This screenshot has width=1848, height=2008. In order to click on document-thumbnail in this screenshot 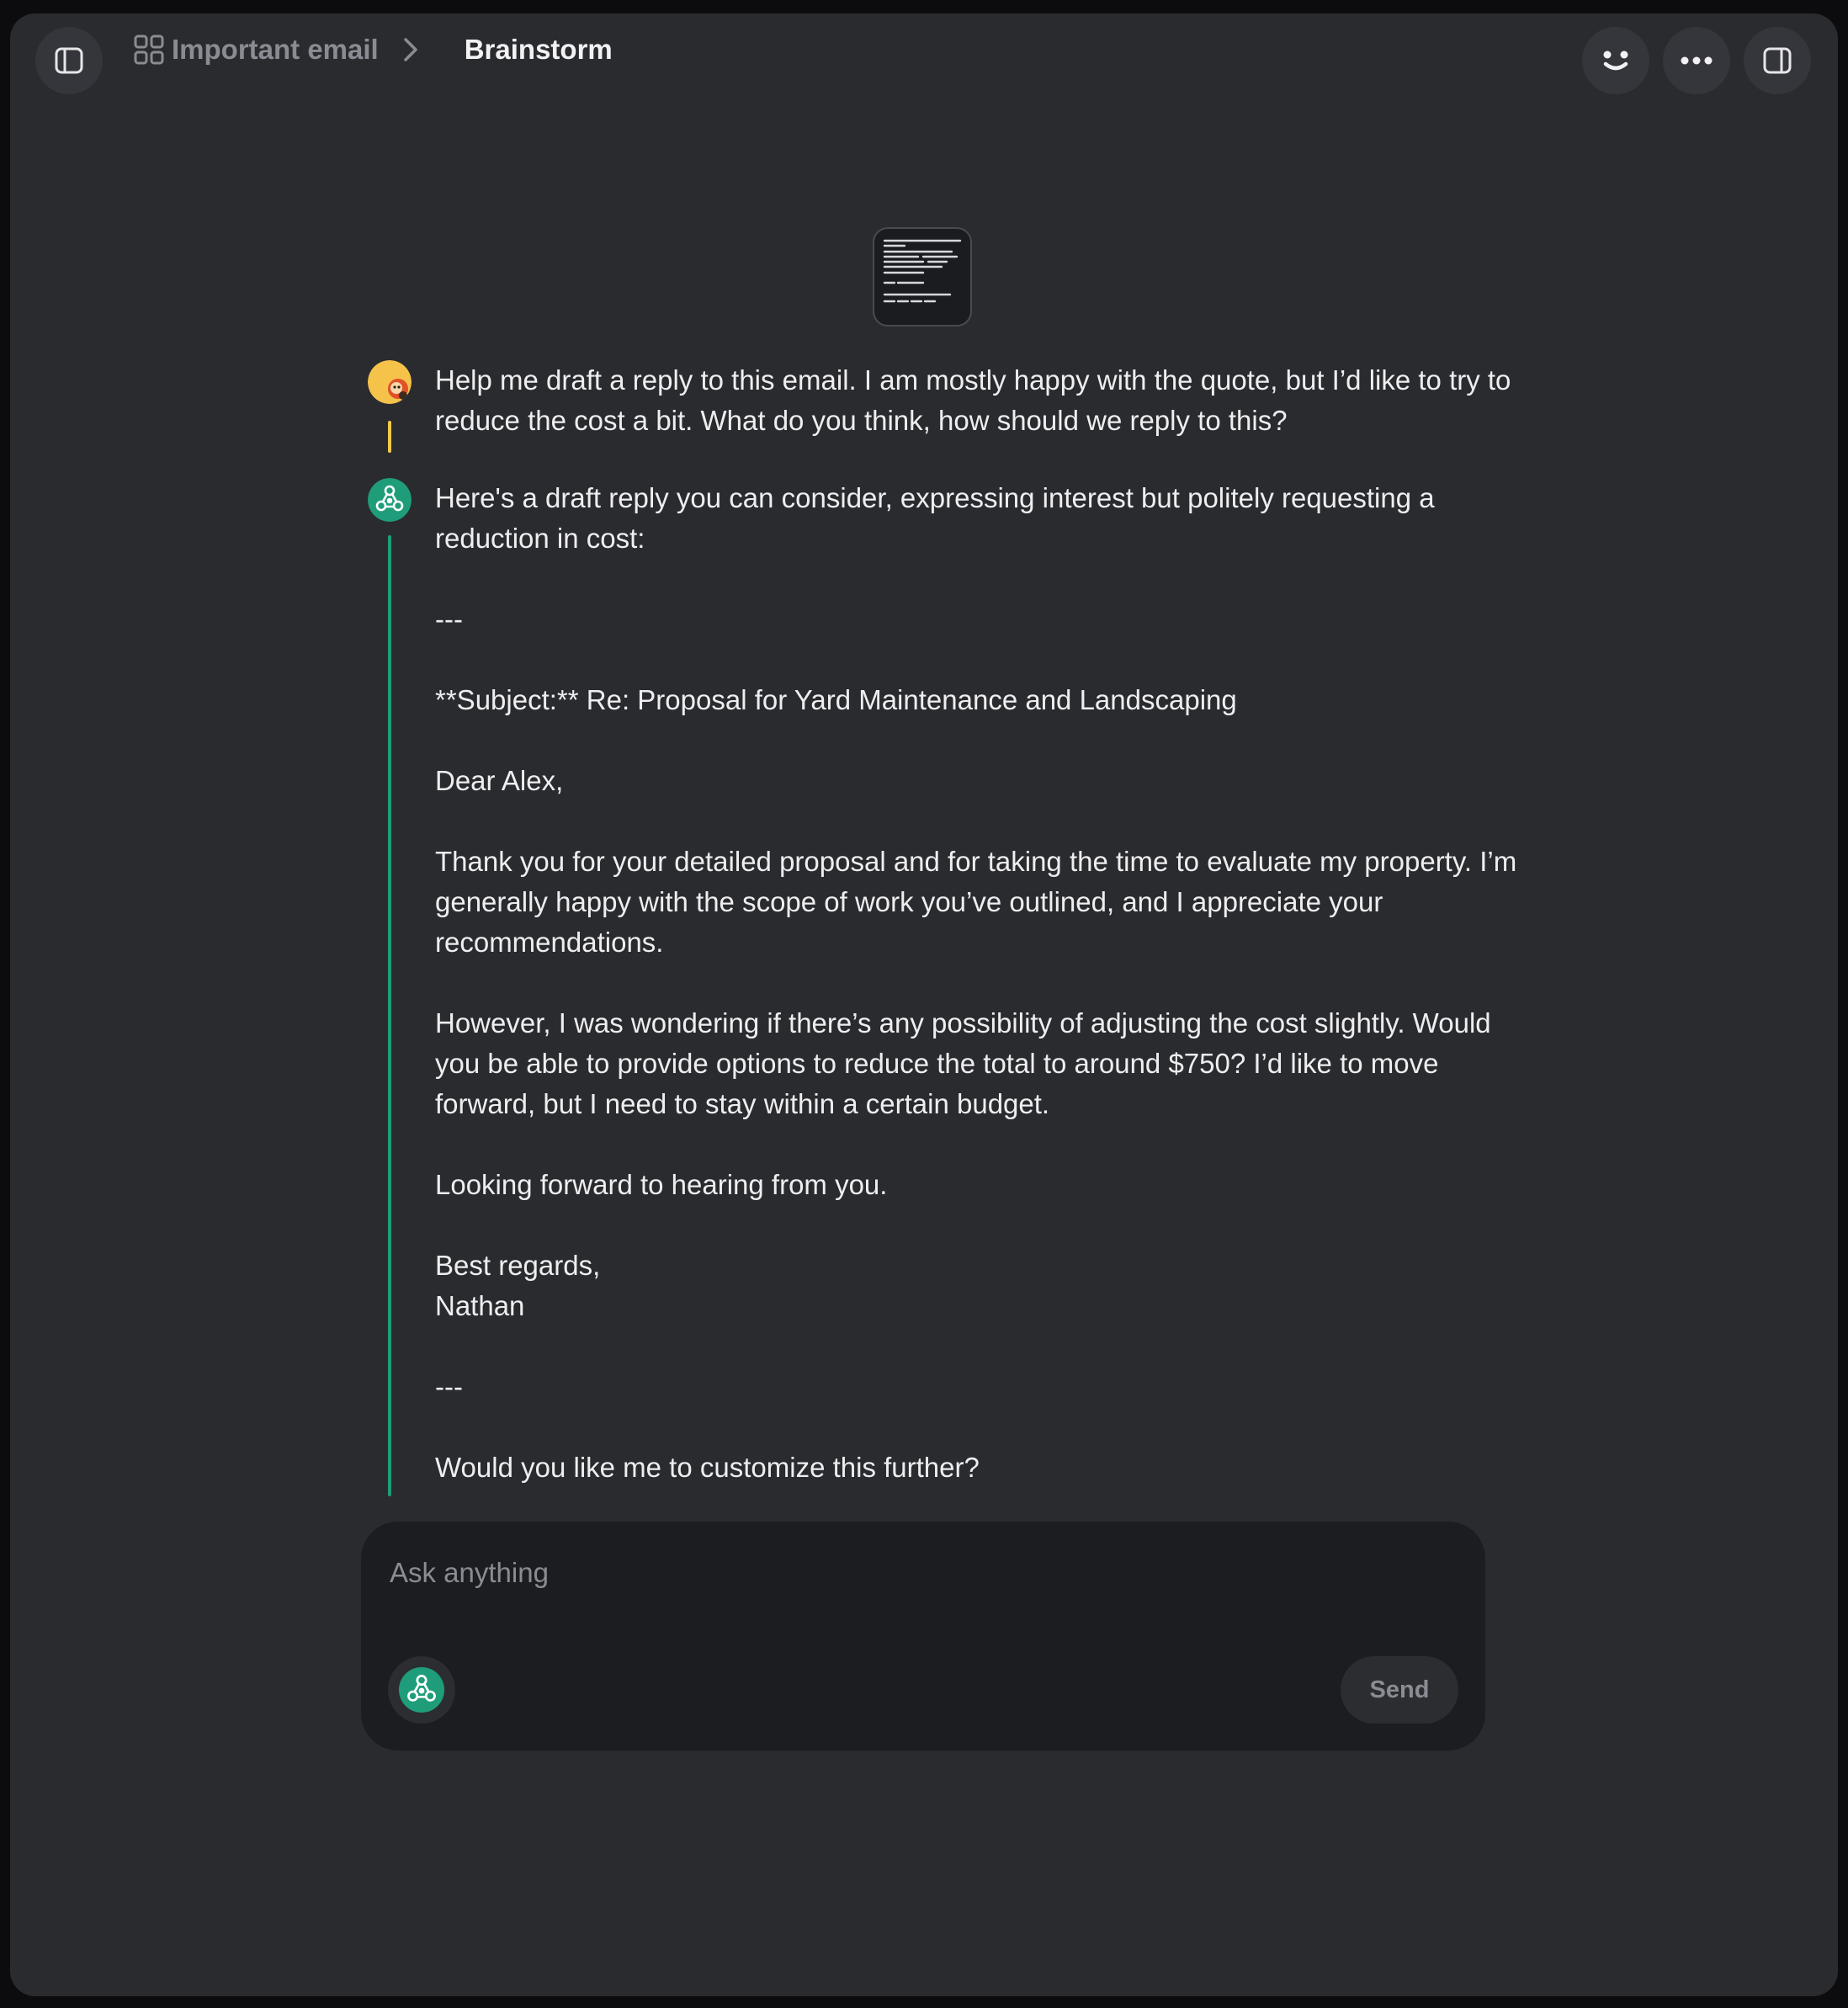, I will do `click(922, 277)`.